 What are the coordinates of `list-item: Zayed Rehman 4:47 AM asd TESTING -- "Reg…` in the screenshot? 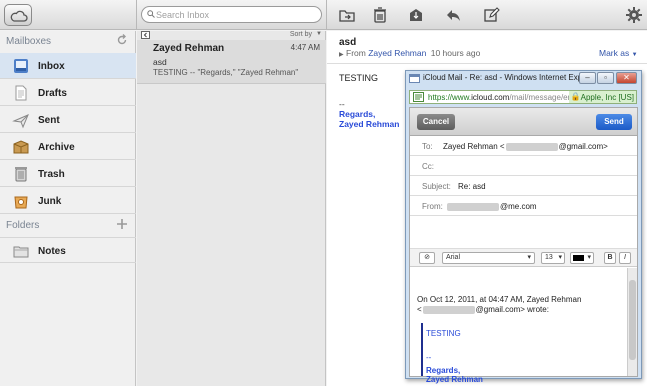 It's located at (231, 62).